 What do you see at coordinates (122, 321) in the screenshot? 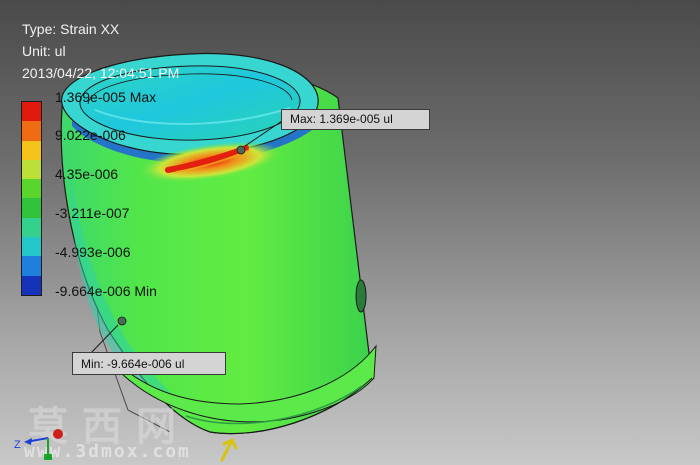
I see `min-probe-marker` at bounding box center [122, 321].